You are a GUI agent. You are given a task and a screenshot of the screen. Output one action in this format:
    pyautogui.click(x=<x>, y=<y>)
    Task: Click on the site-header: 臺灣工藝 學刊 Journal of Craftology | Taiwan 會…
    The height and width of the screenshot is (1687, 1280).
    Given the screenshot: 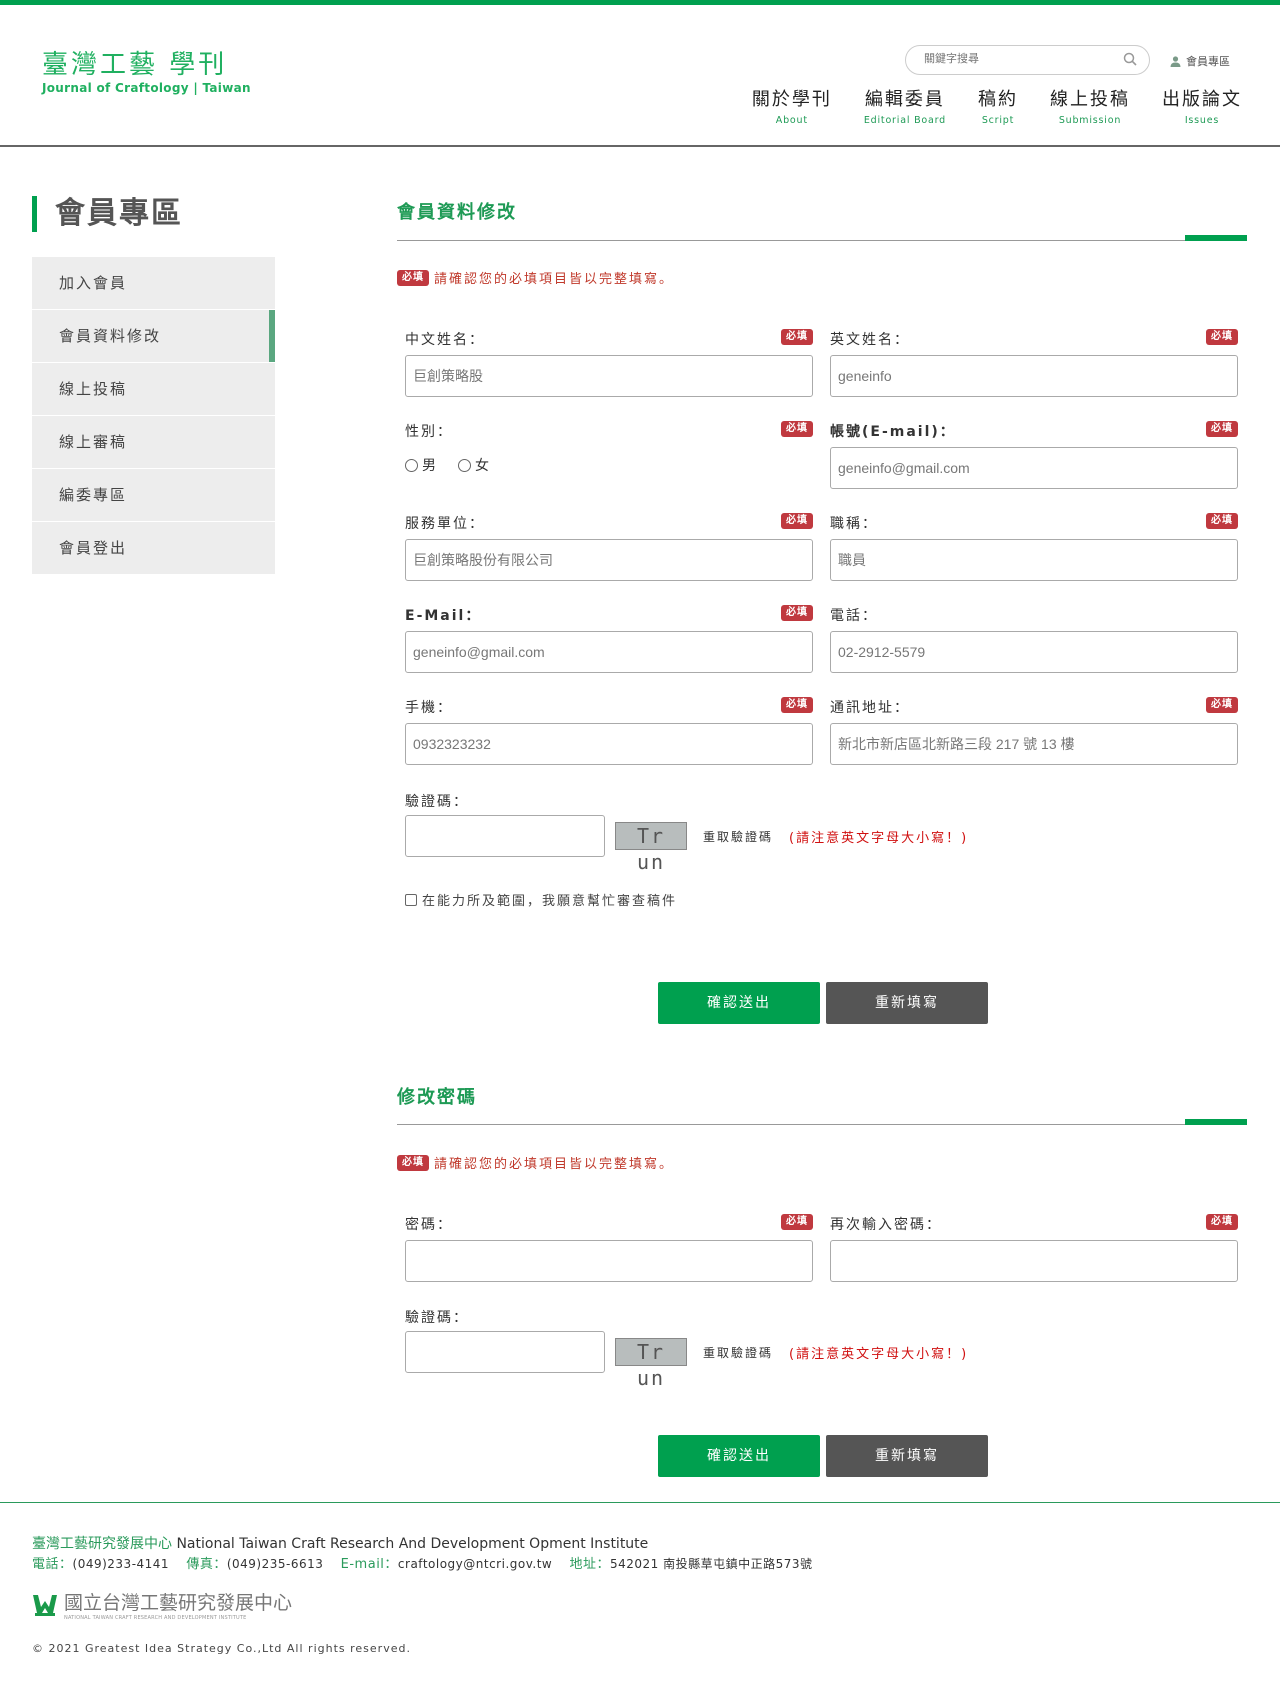 What is the action you would take?
    pyautogui.click(x=640, y=76)
    